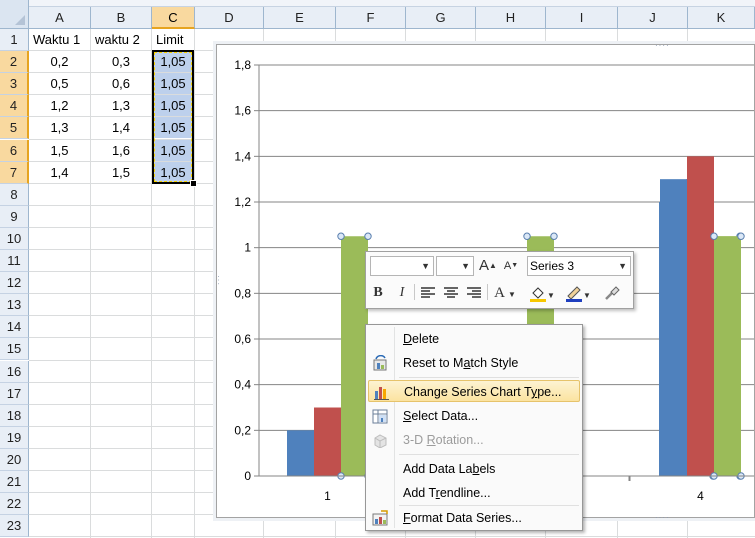  I want to click on fill-handle, so click(193, 183).